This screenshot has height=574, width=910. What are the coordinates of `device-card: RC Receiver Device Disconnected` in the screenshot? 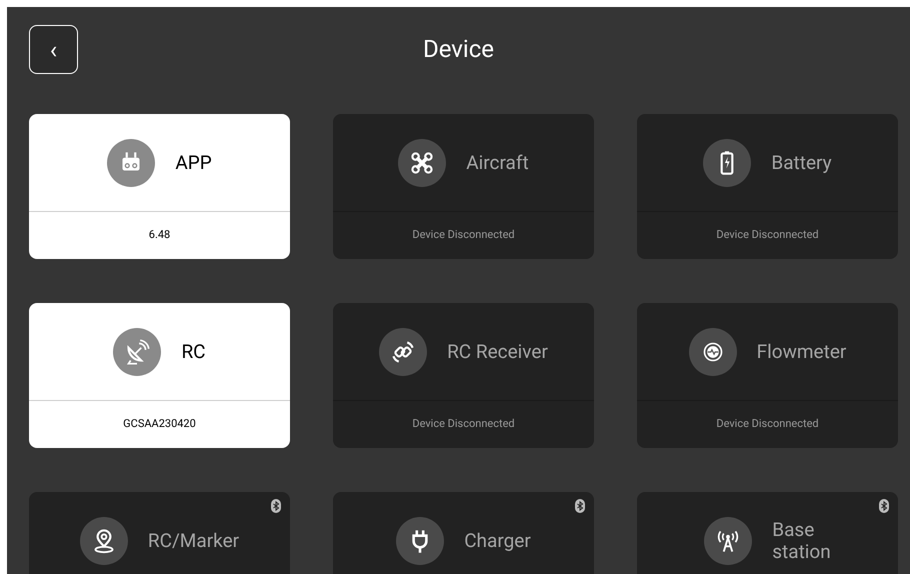 It's located at (463, 375).